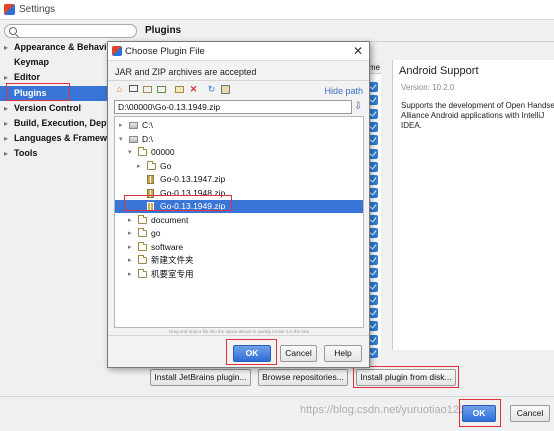  What do you see at coordinates (163, 152) in the screenshot?
I see `tree-item-label: 00000` at bounding box center [163, 152].